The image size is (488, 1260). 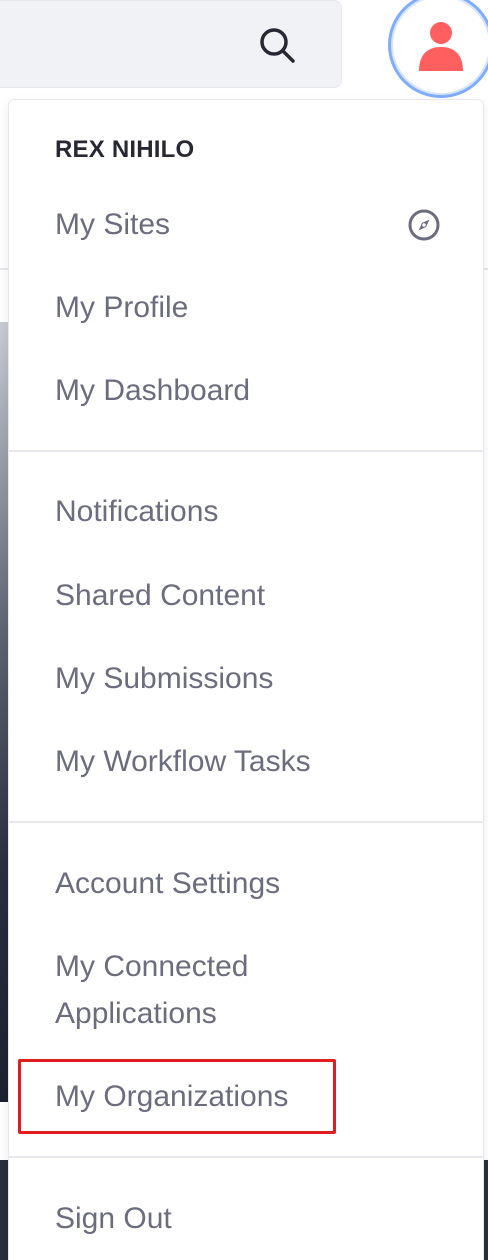 What do you see at coordinates (113, 1218) in the screenshot?
I see `menu-item-sign-out: Sign Out` at bounding box center [113, 1218].